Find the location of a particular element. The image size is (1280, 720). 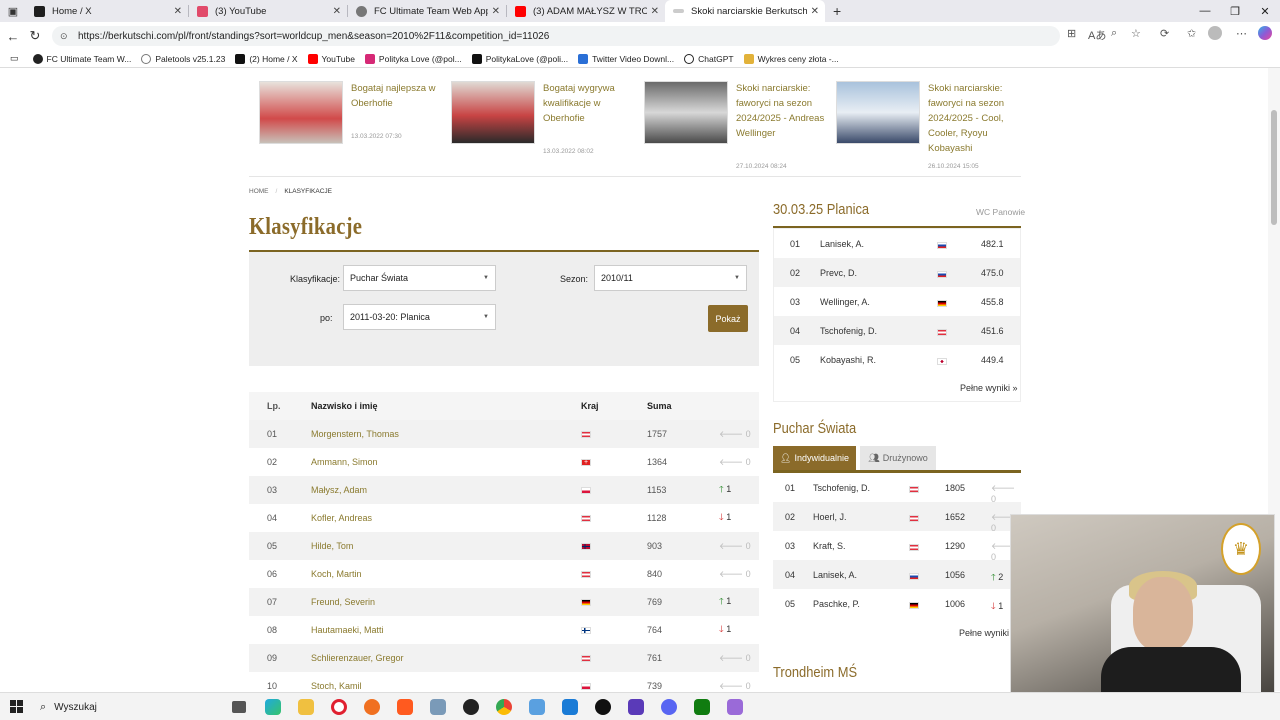

maximize-icon: ❐ is located at coordinates (1235, 11).